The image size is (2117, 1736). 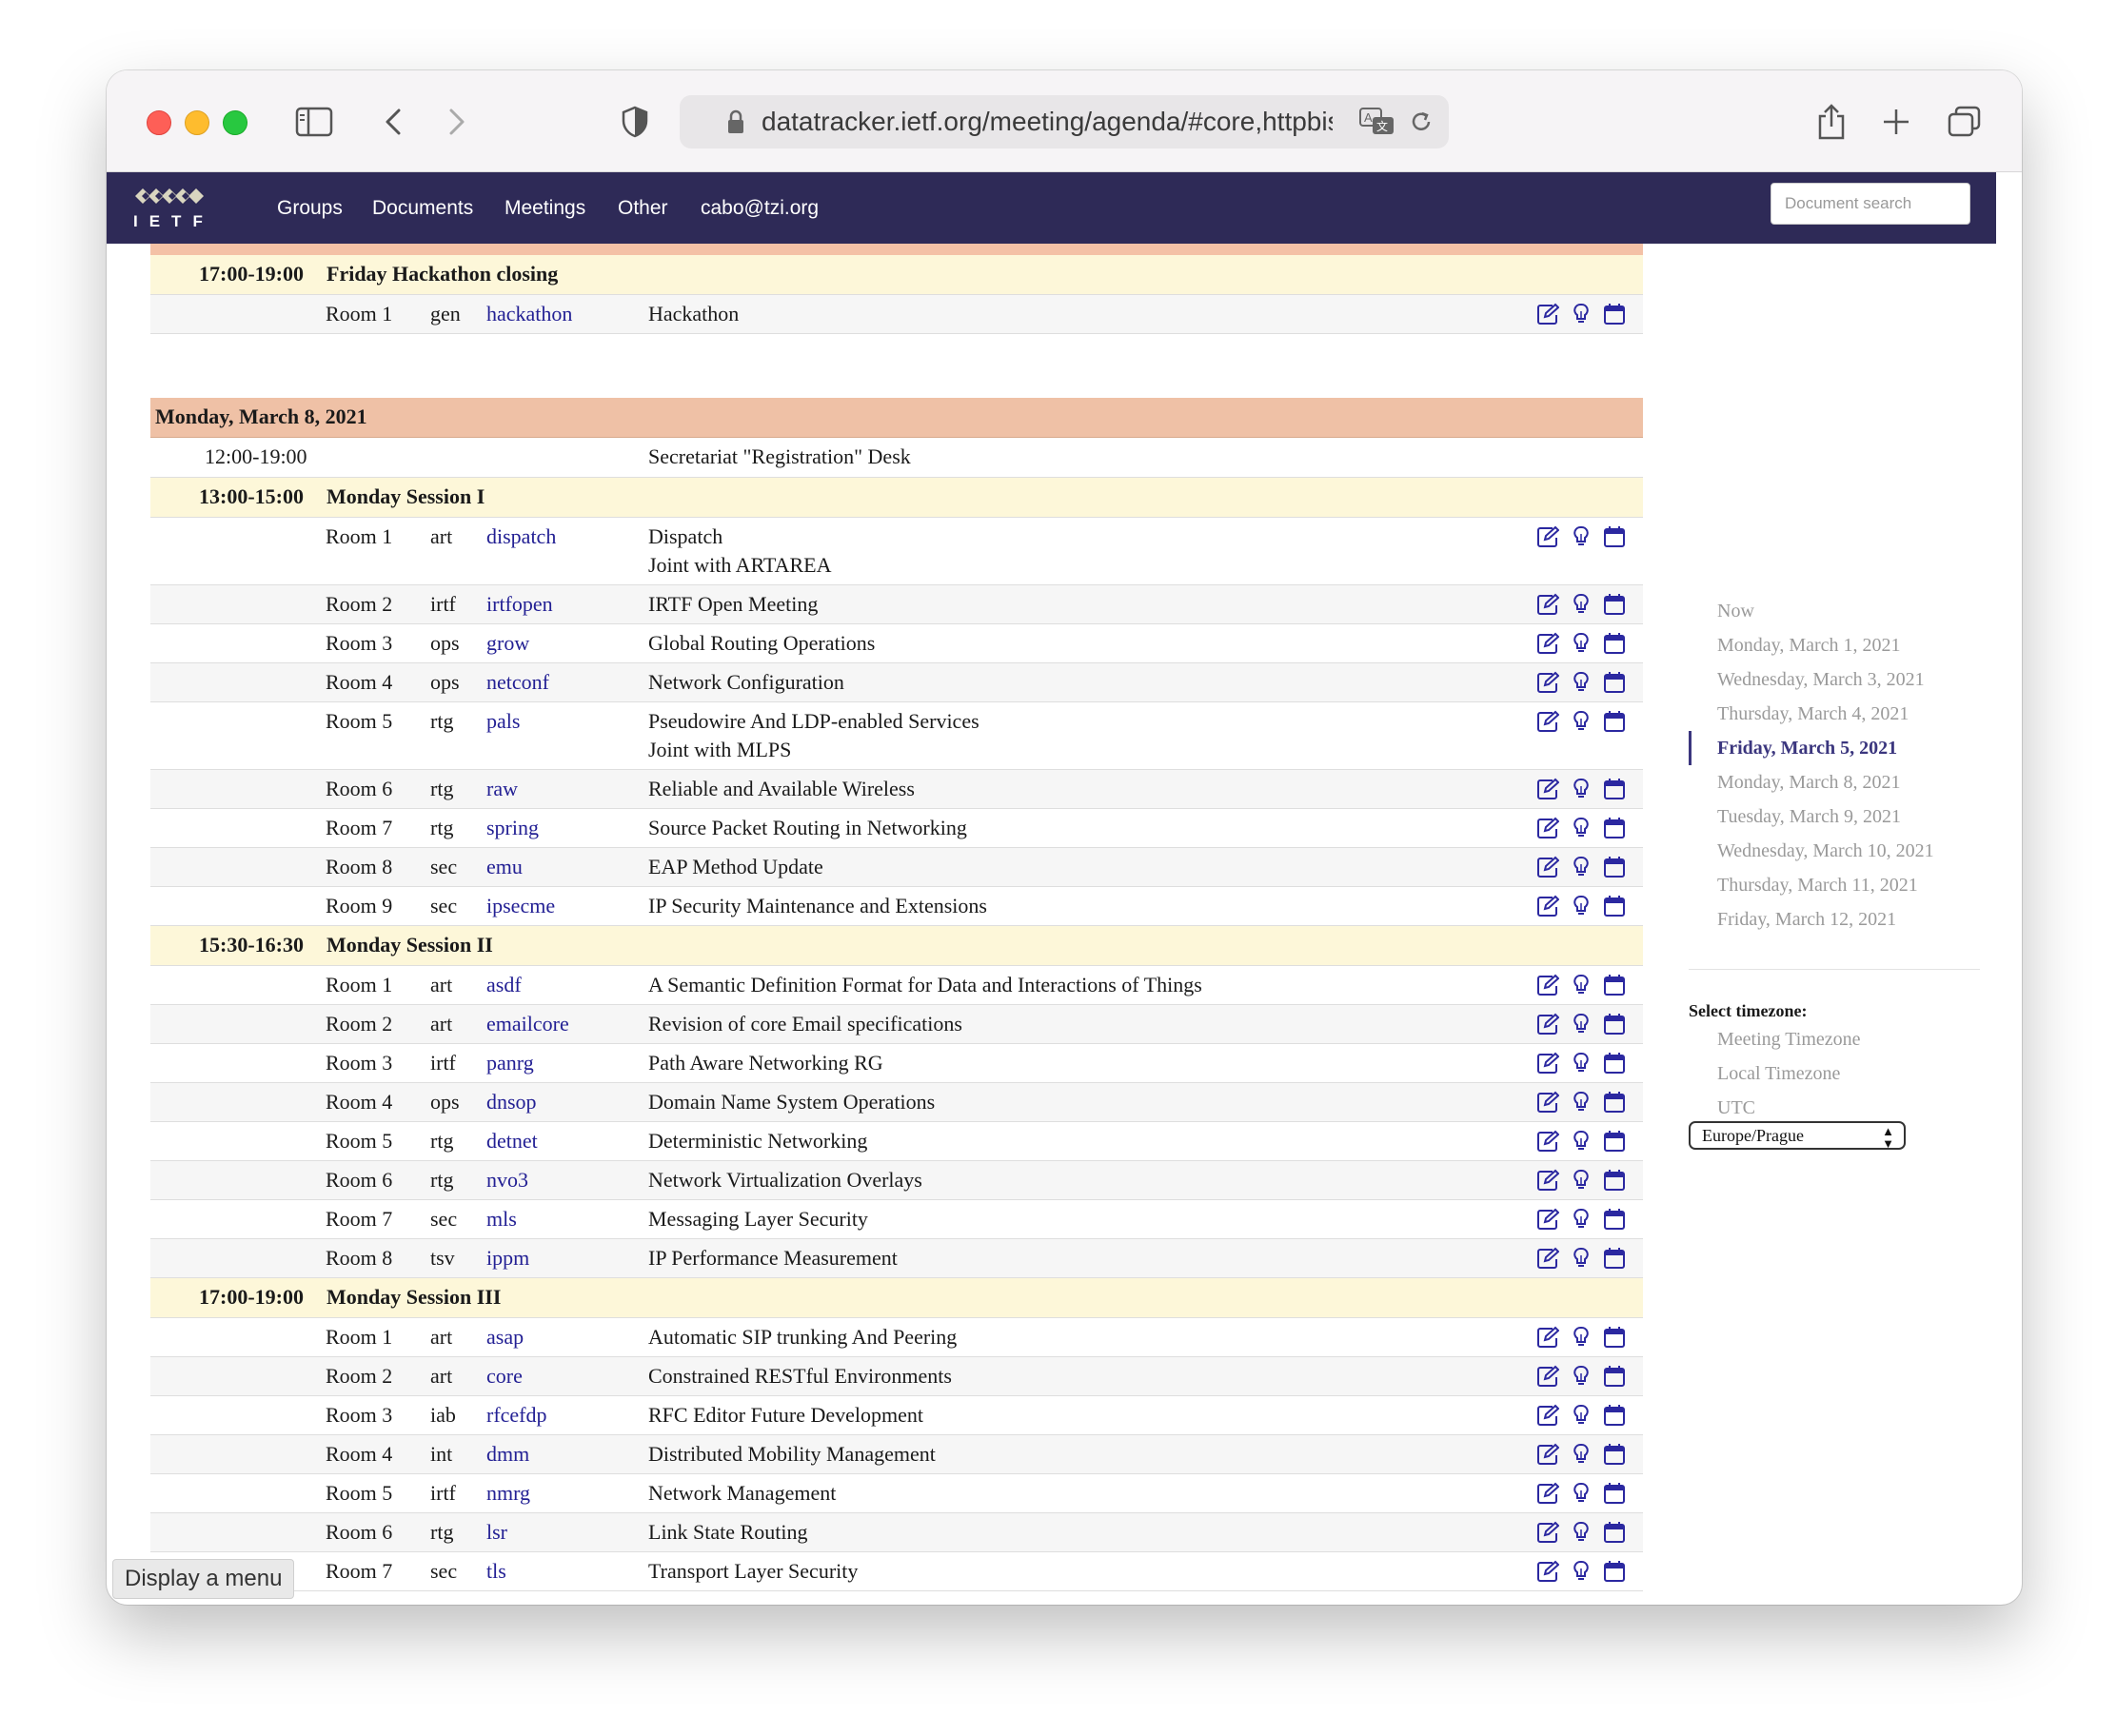 I want to click on group-link: irtfopen, so click(x=520, y=604).